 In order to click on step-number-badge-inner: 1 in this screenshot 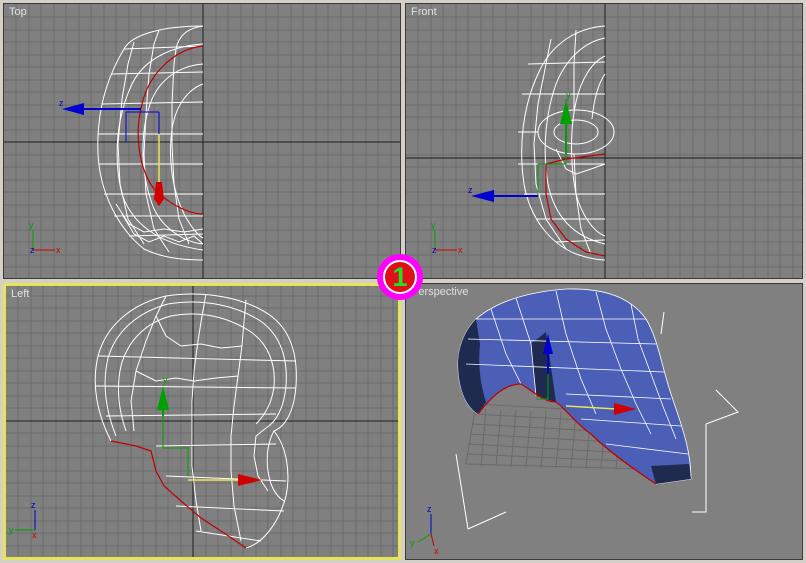, I will do `click(400, 277)`.